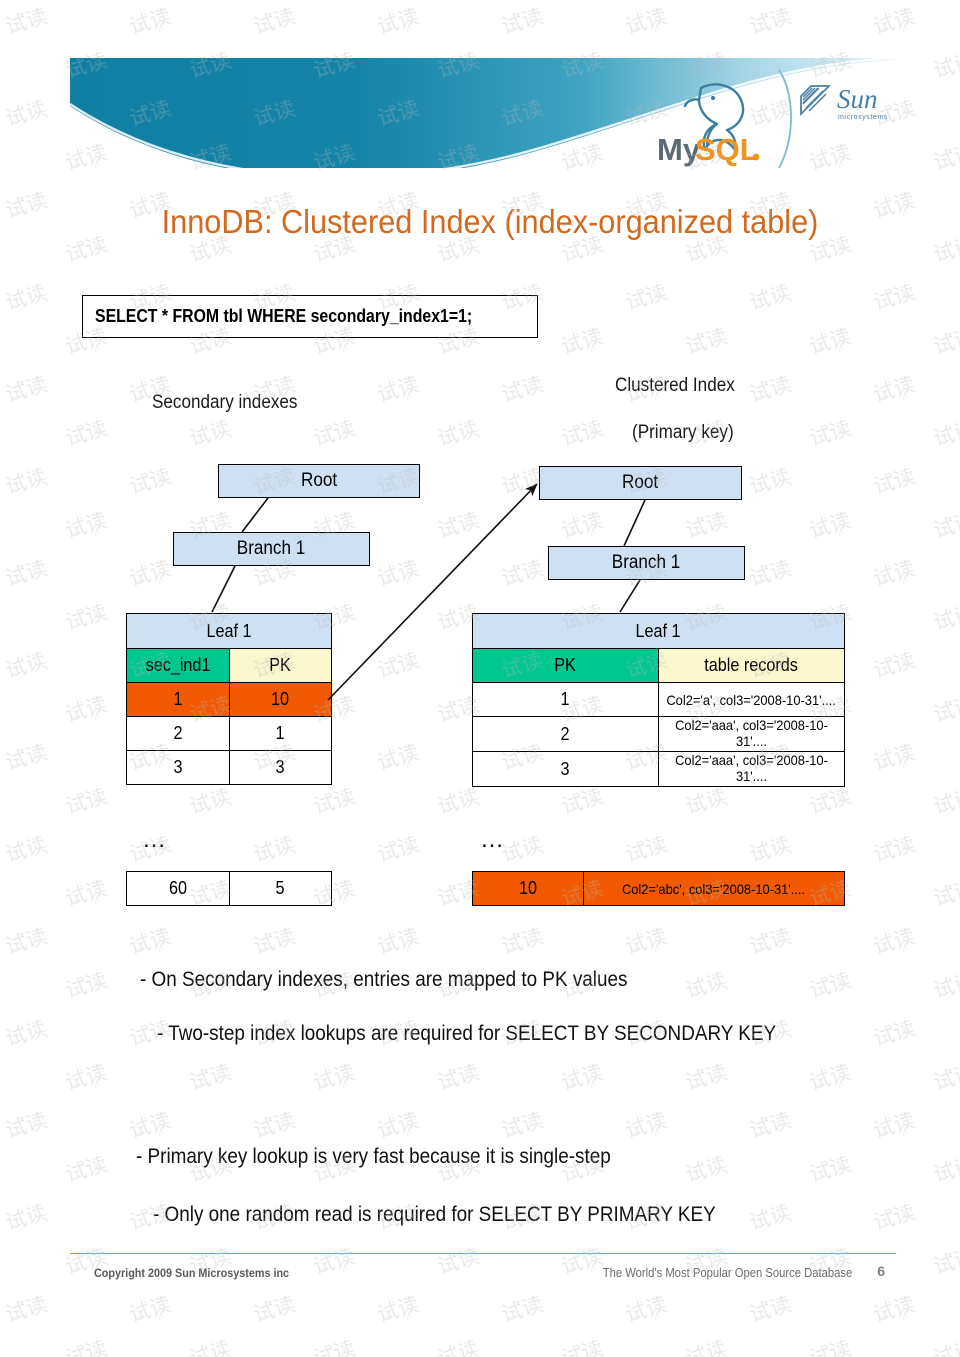  Describe the element at coordinates (756, 157) in the screenshot. I see `mysql-wordmark-dot` at that location.